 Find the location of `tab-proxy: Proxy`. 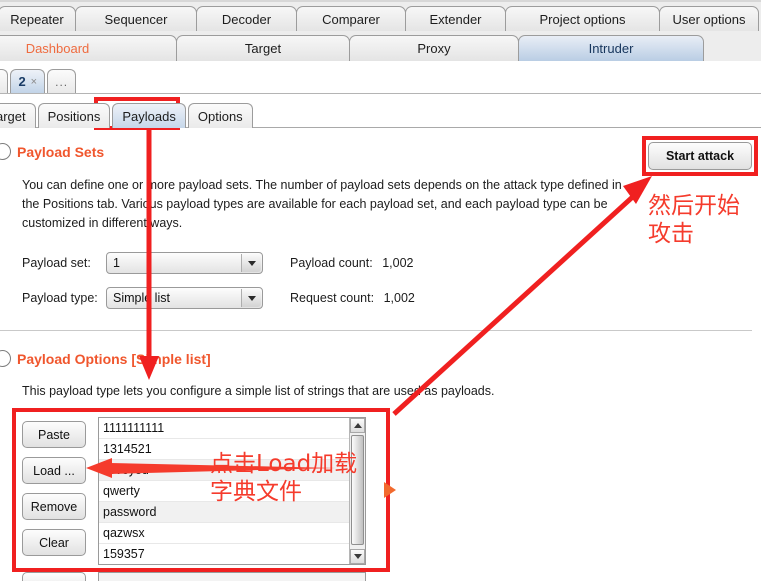

tab-proxy: Proxy is located at coordinates (434, 48).